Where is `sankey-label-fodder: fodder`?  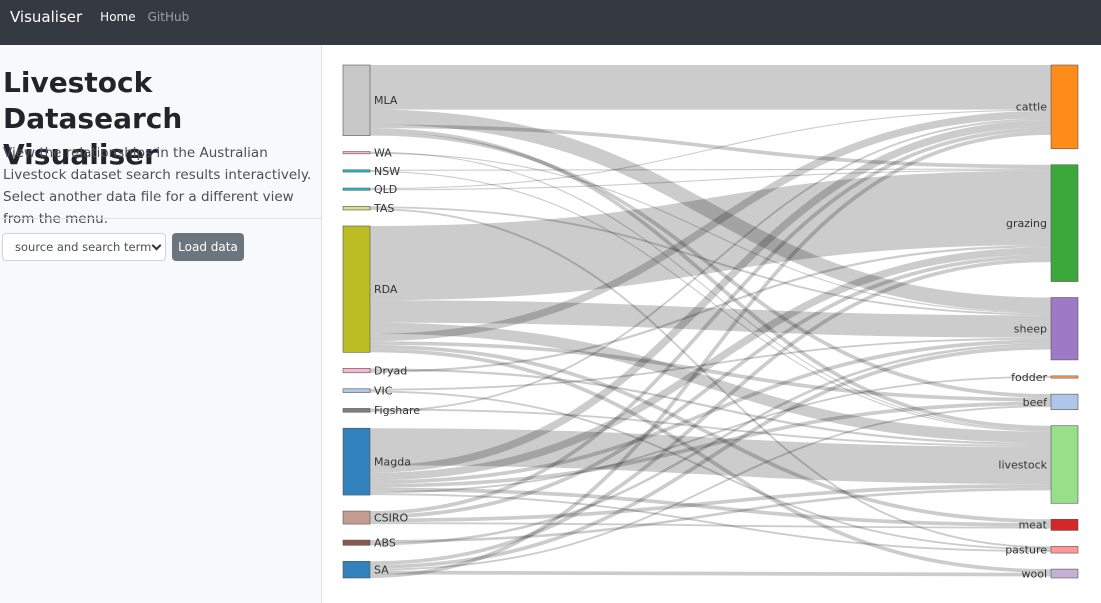
sankey-label-fodder: fodder is located at coordinates (1029, 377).